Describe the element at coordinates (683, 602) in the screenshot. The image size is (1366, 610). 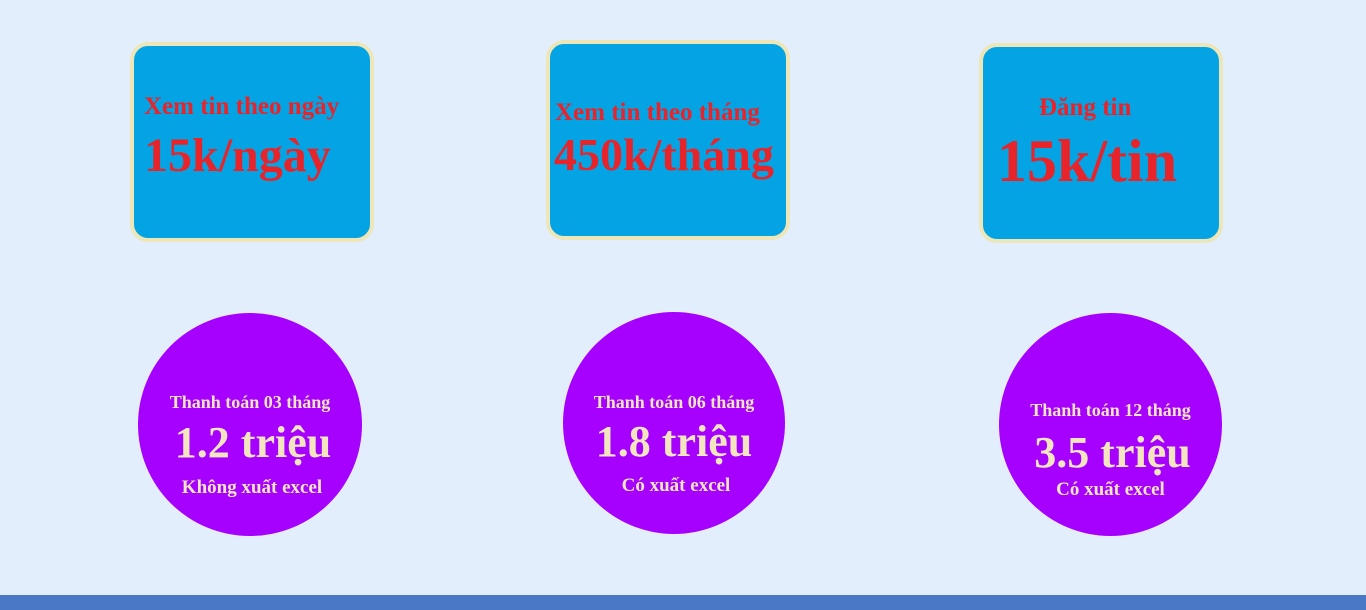
I see `footer-bar` at that location.